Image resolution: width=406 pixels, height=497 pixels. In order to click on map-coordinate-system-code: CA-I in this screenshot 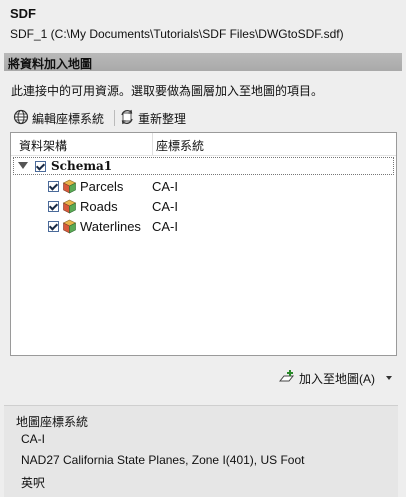, I will do `click(33, 439)`.